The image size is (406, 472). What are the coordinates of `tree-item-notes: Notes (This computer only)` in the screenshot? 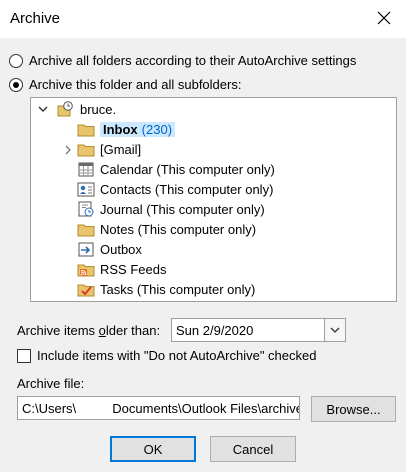 It's located at (166, 229).